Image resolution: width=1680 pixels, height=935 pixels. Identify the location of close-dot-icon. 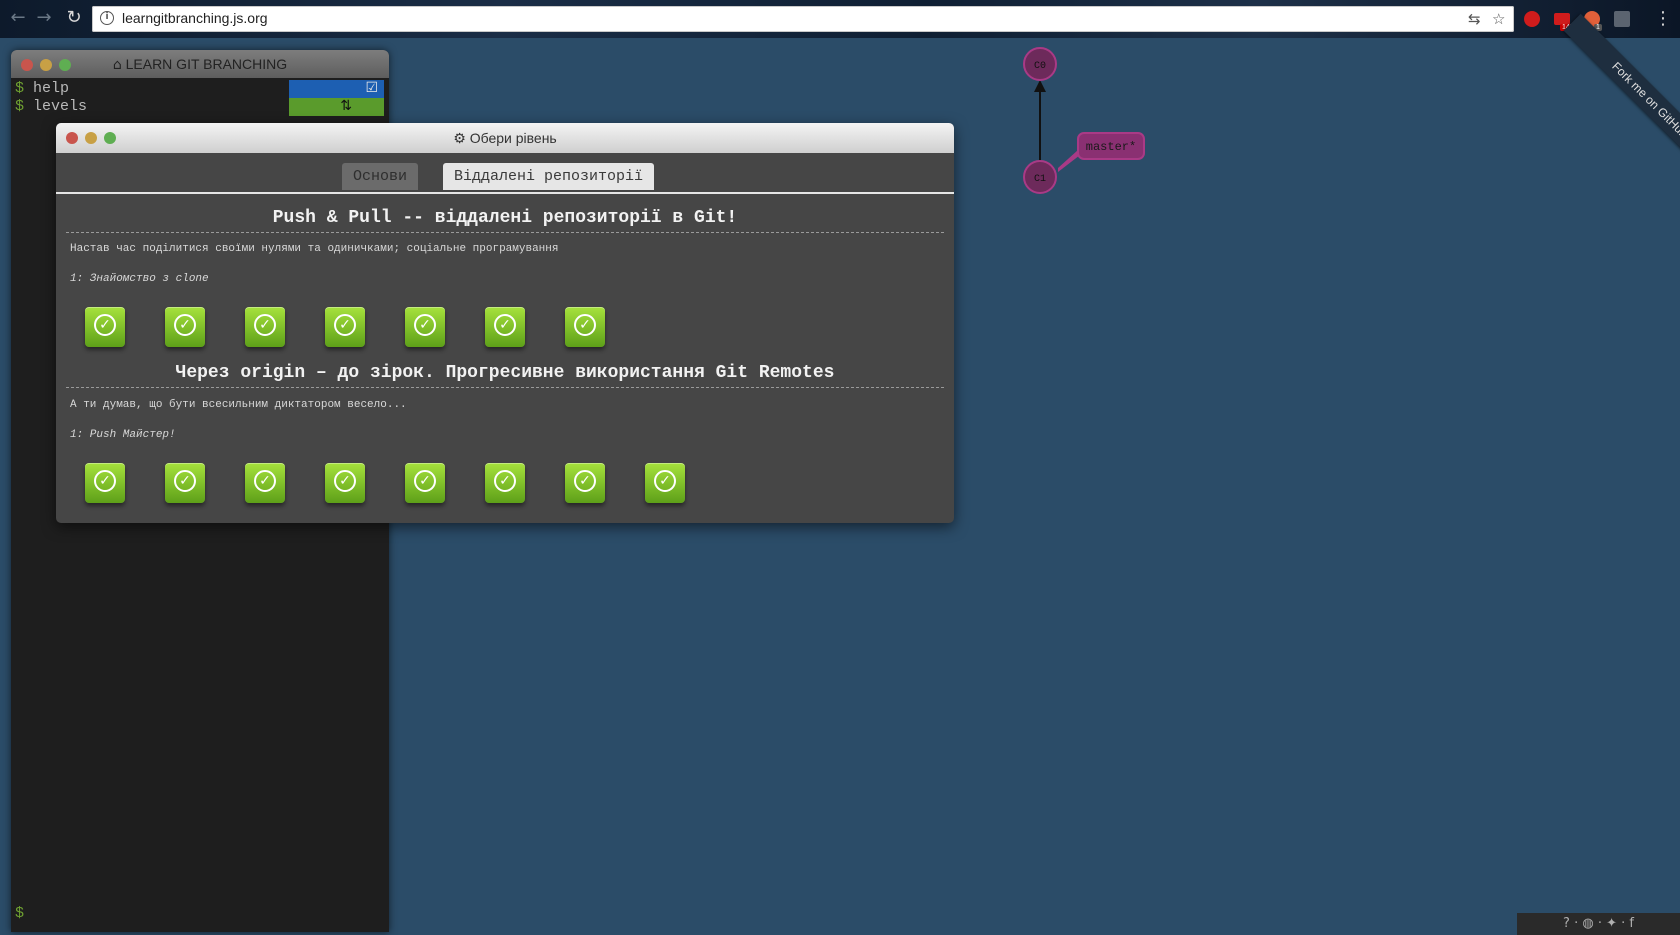
(72, 138).